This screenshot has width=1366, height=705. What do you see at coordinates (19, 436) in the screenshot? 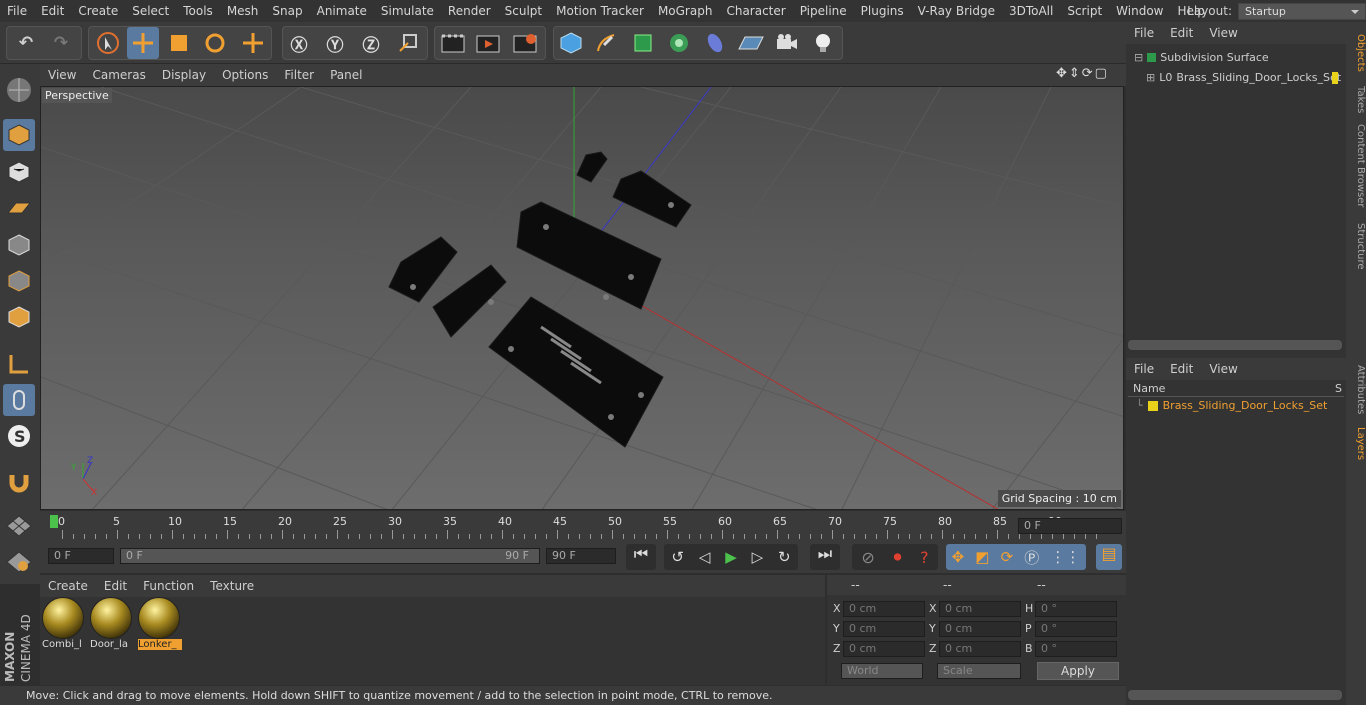
I see `solo-icon: S` at bounding box center [19, 436].